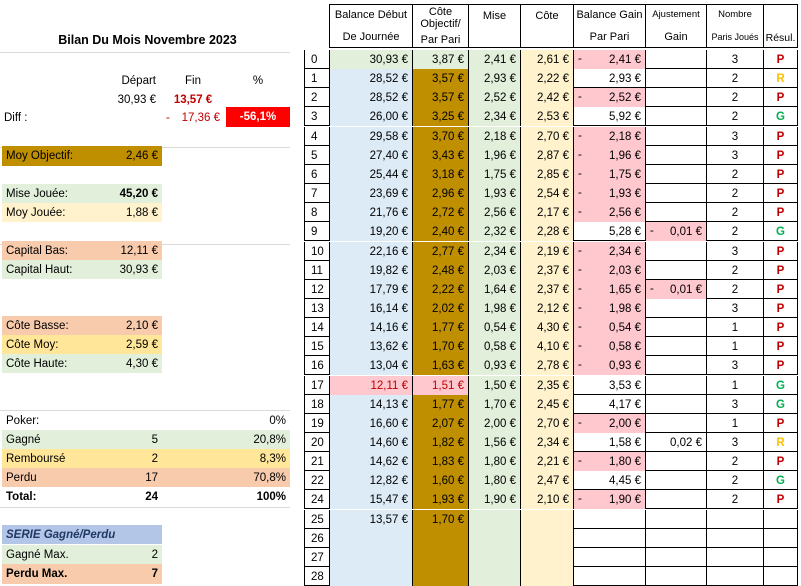 The height and width of the screenshot is (586, 801). Describe the element at coordinates (610, 116) in the screenshot. I see `balance-gain-cell: 5,92 €` at that location.